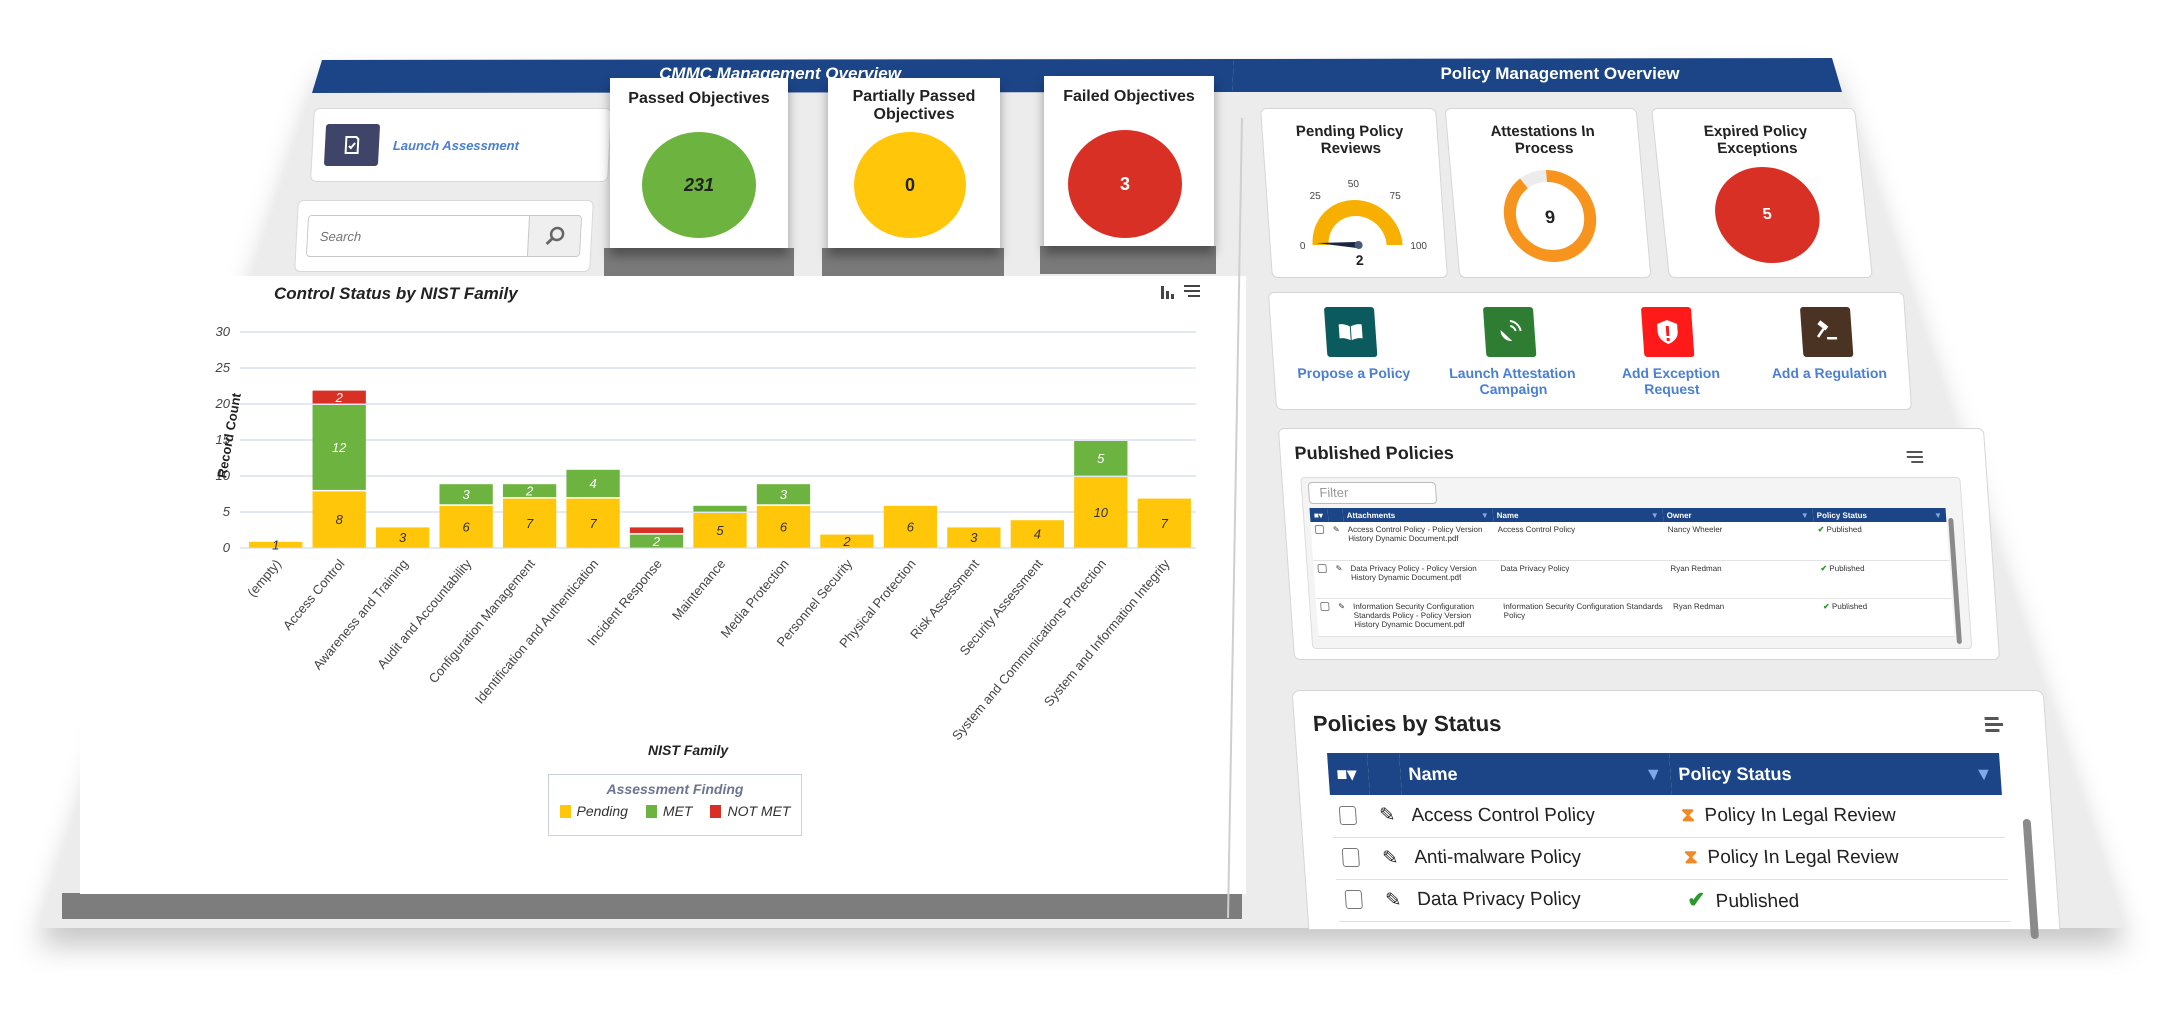 The height and width of the screenshot is (1010, 2176). Describe the element at coordinates (944, 599) in the screenshot. I see `x-tick-label: Risk Assessment` at that location.